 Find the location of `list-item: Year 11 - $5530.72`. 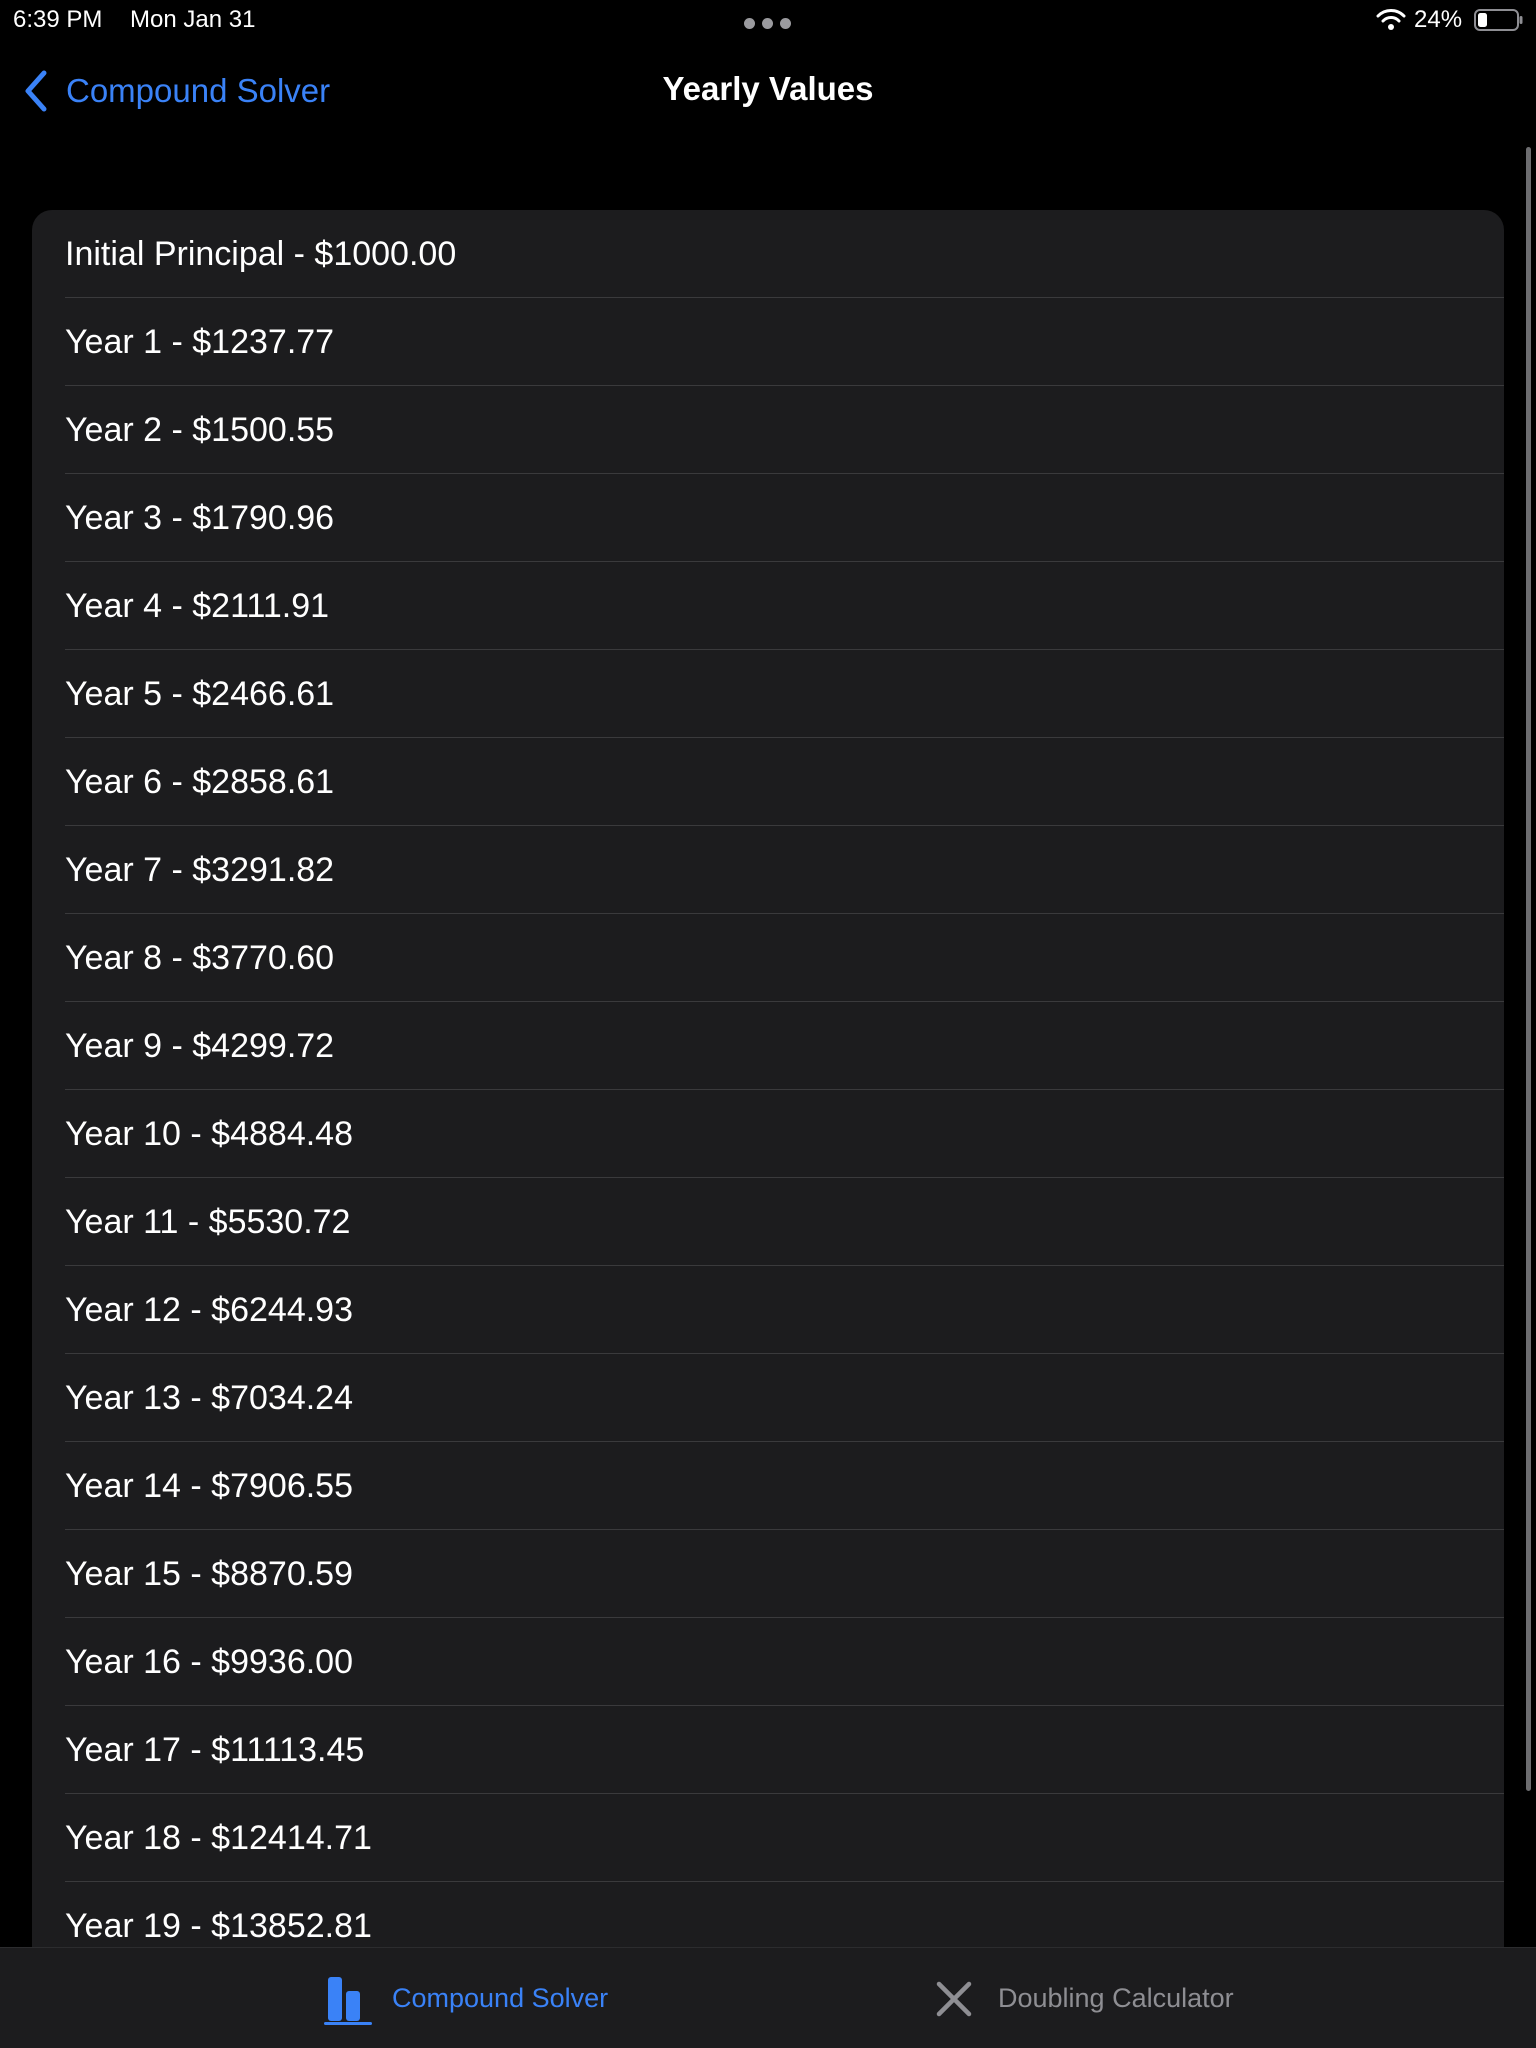

list-item: Year 11 - $5530.72 is located at coordinates (768, 1222).